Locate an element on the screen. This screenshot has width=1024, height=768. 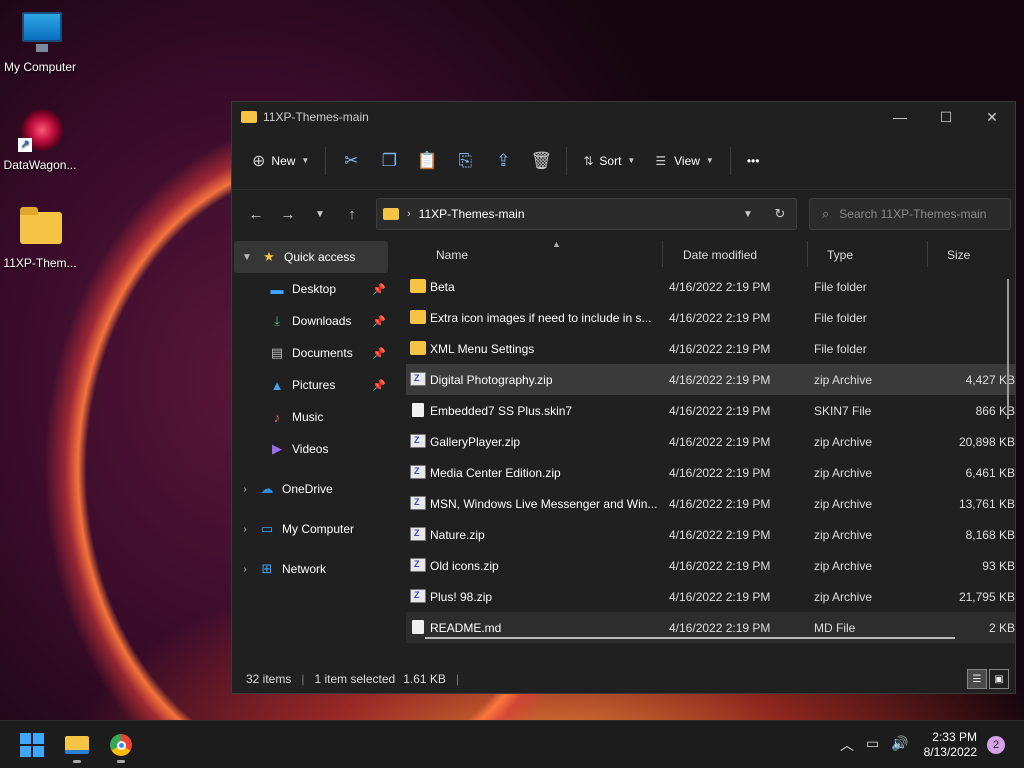
maximize-button: ☐ is located at coordinates (946, 117).